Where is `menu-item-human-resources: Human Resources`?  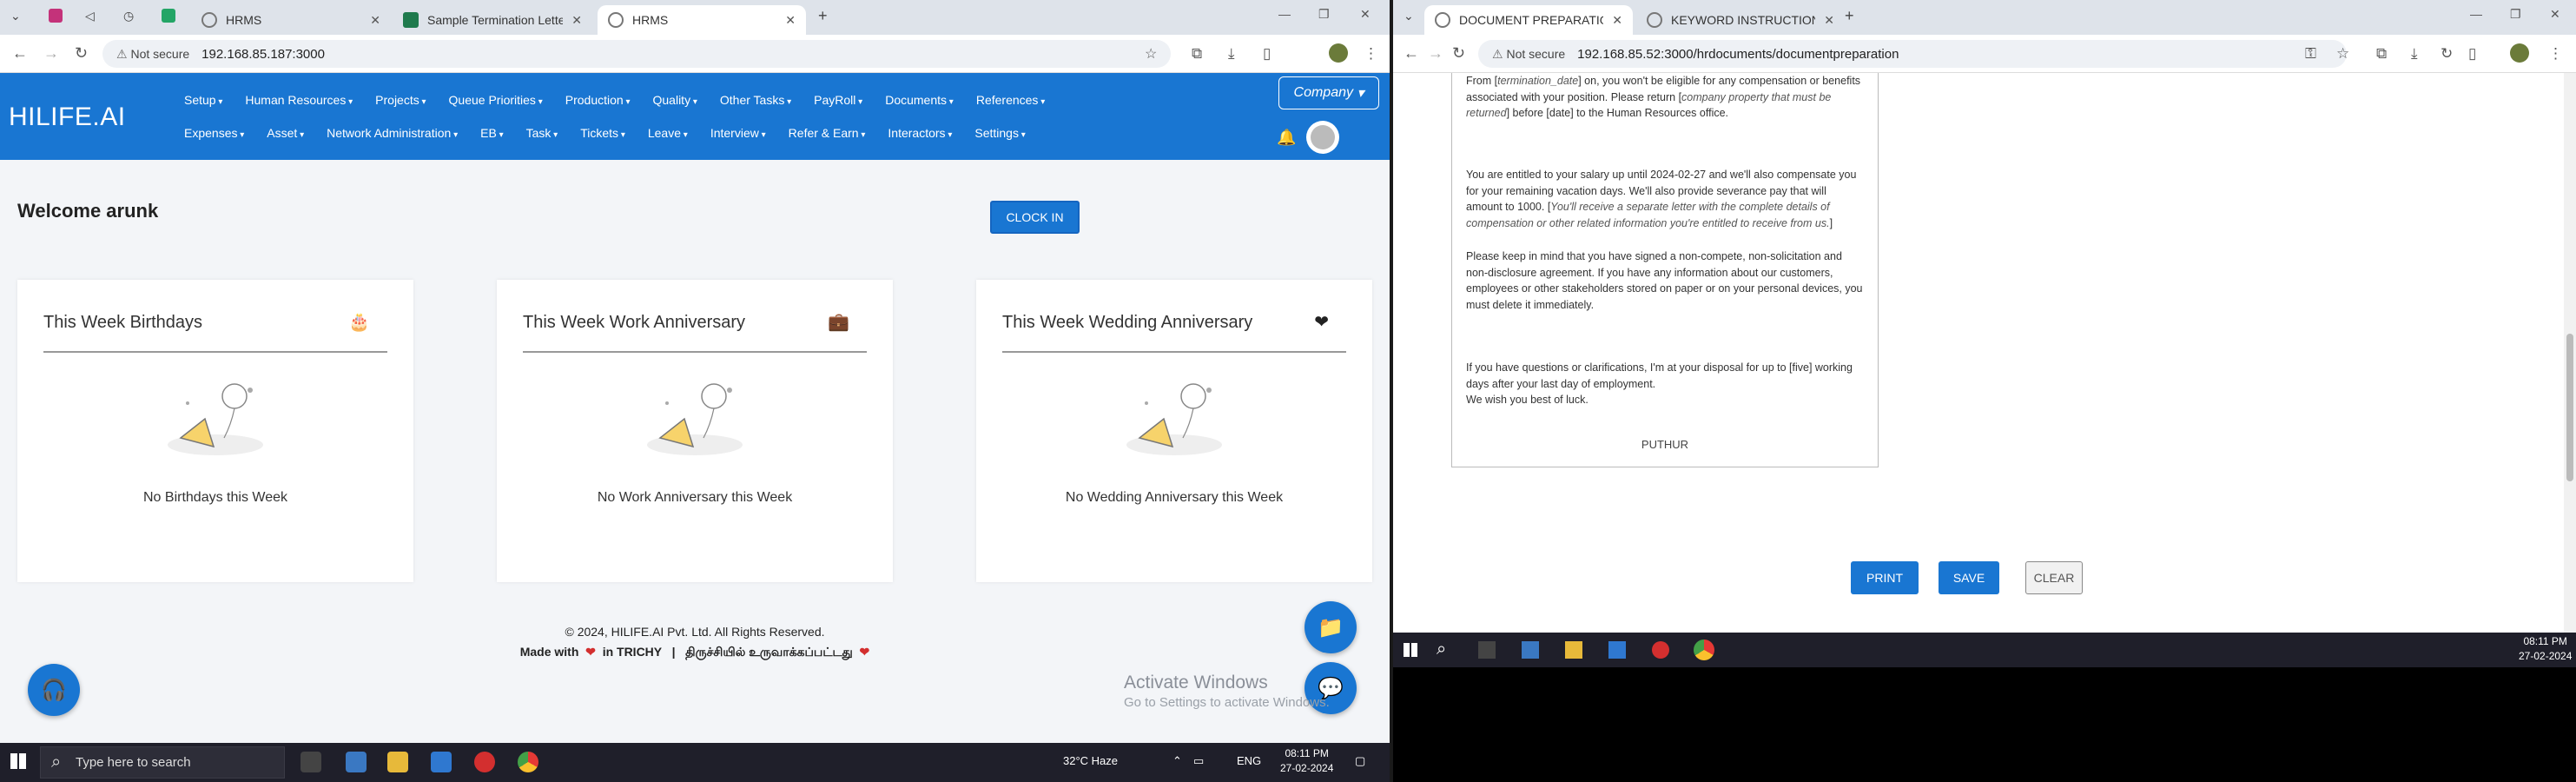 menu-item-human-resources: Human Resources is located at coordinates (299, 100).